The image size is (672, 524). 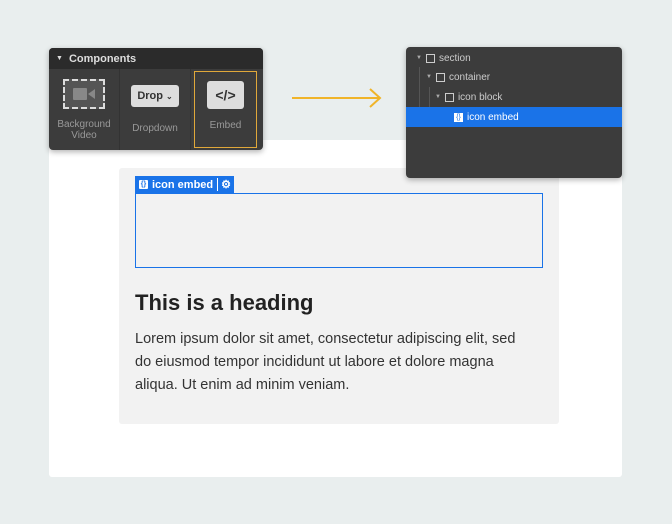 What do you see at coordinates (514, 97) in the screenshot?
I see `nav-item-icon-block: ▼ icon block` at bounding box center [514, 97].